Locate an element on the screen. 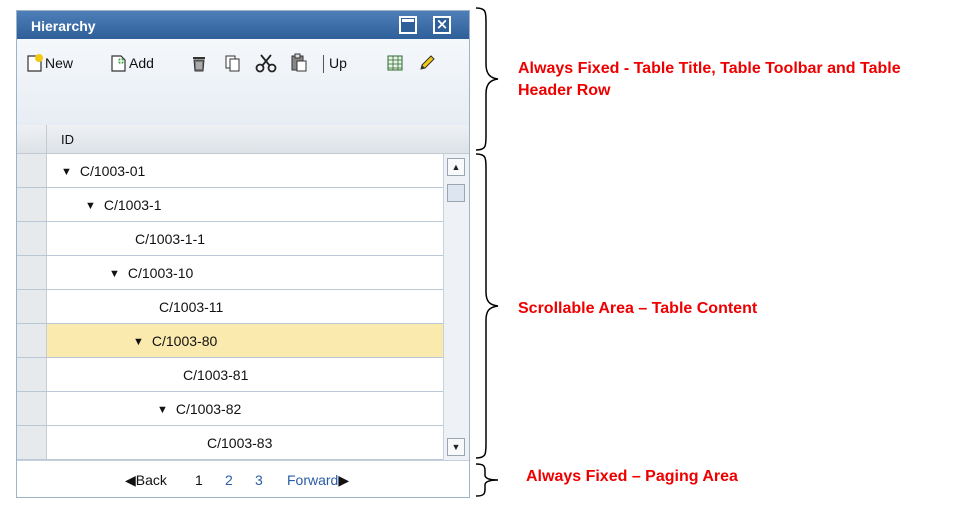 This screenshot has height=513, width=953. forward-button: Forward▶ is located at coordinates (318, 480).